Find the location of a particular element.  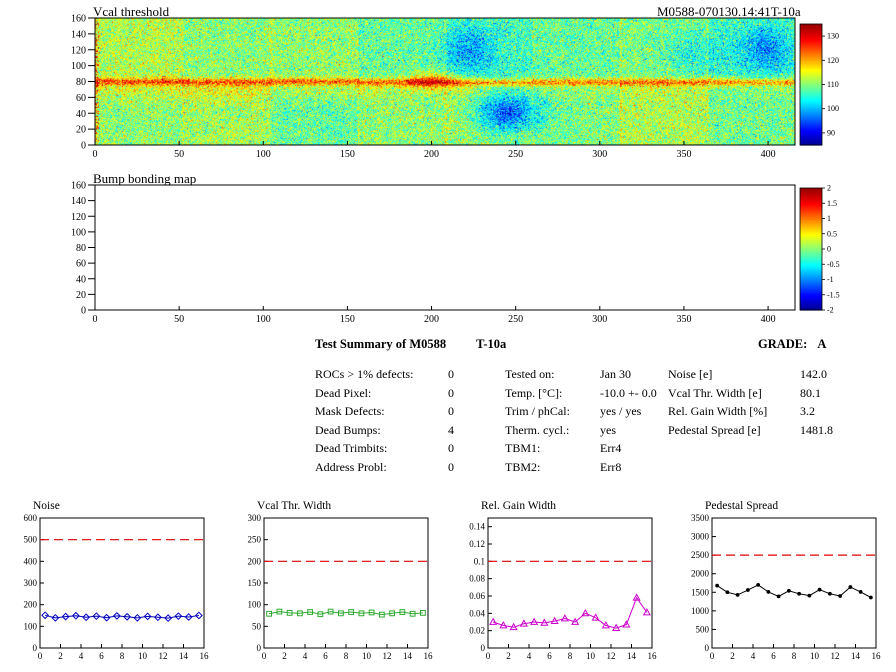

svg-text: 40 is located at coordinates (81, 279).